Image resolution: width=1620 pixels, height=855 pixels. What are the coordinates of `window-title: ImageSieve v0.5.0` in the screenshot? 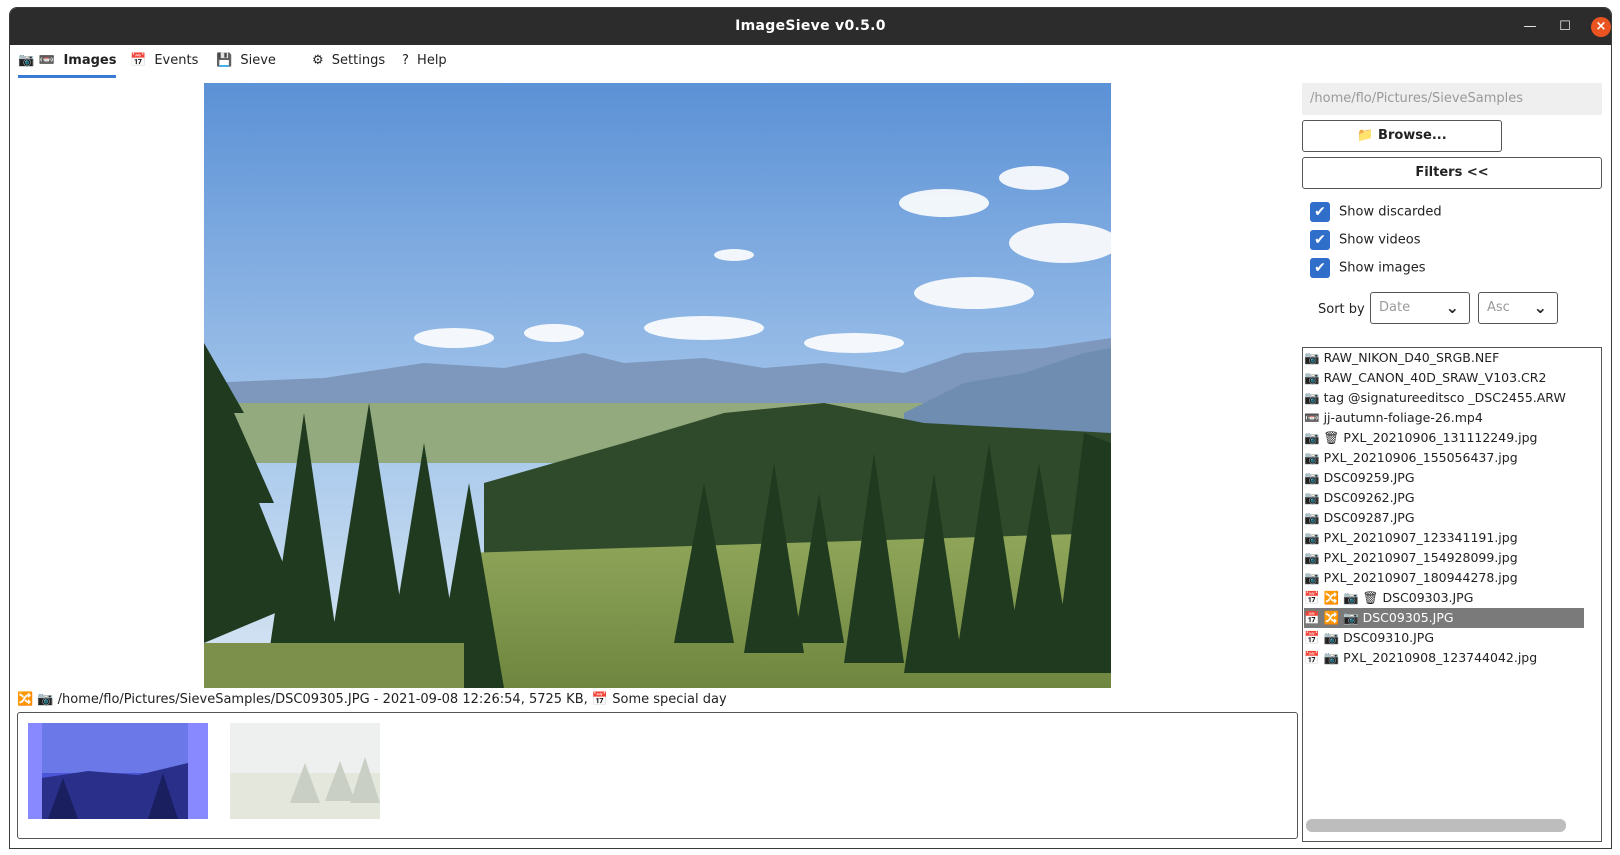 It's located at (810, 26).